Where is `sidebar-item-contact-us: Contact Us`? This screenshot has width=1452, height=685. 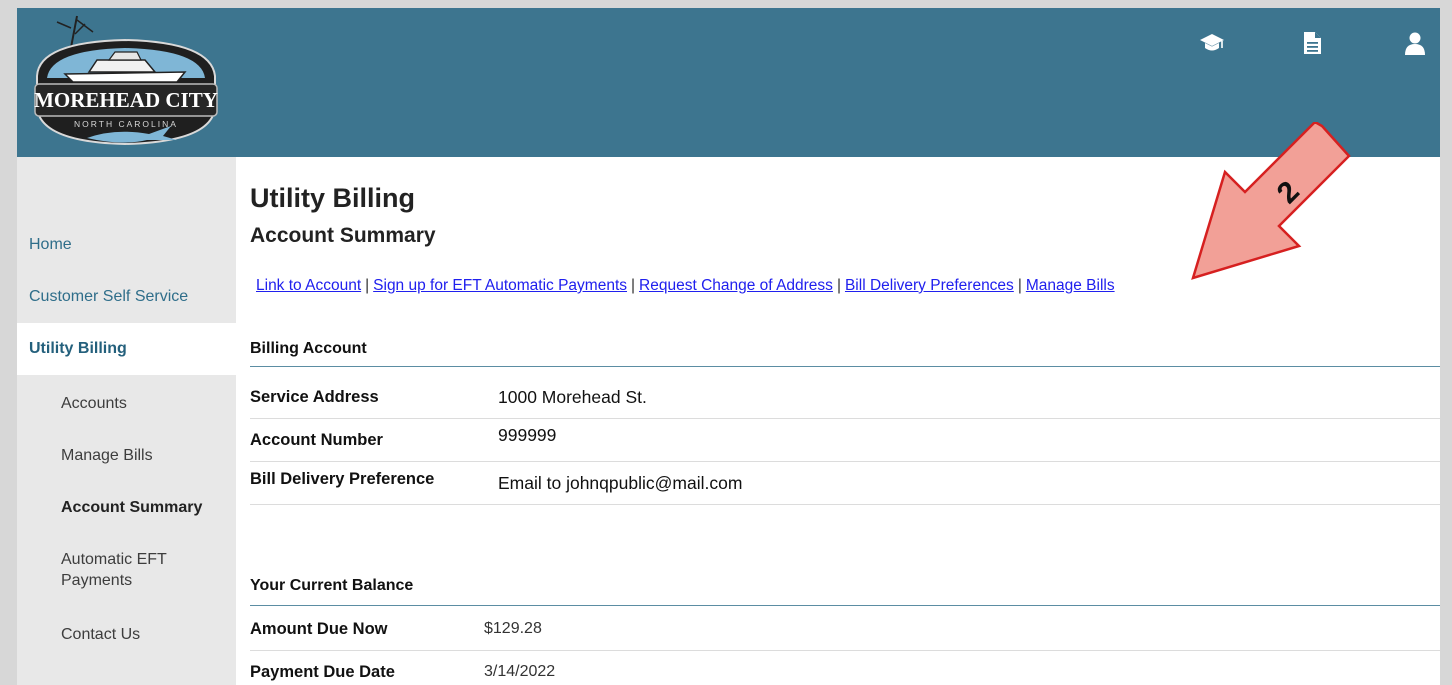
sidebar-item-contact-us: Contact Us is located at coordinates (126, 635).